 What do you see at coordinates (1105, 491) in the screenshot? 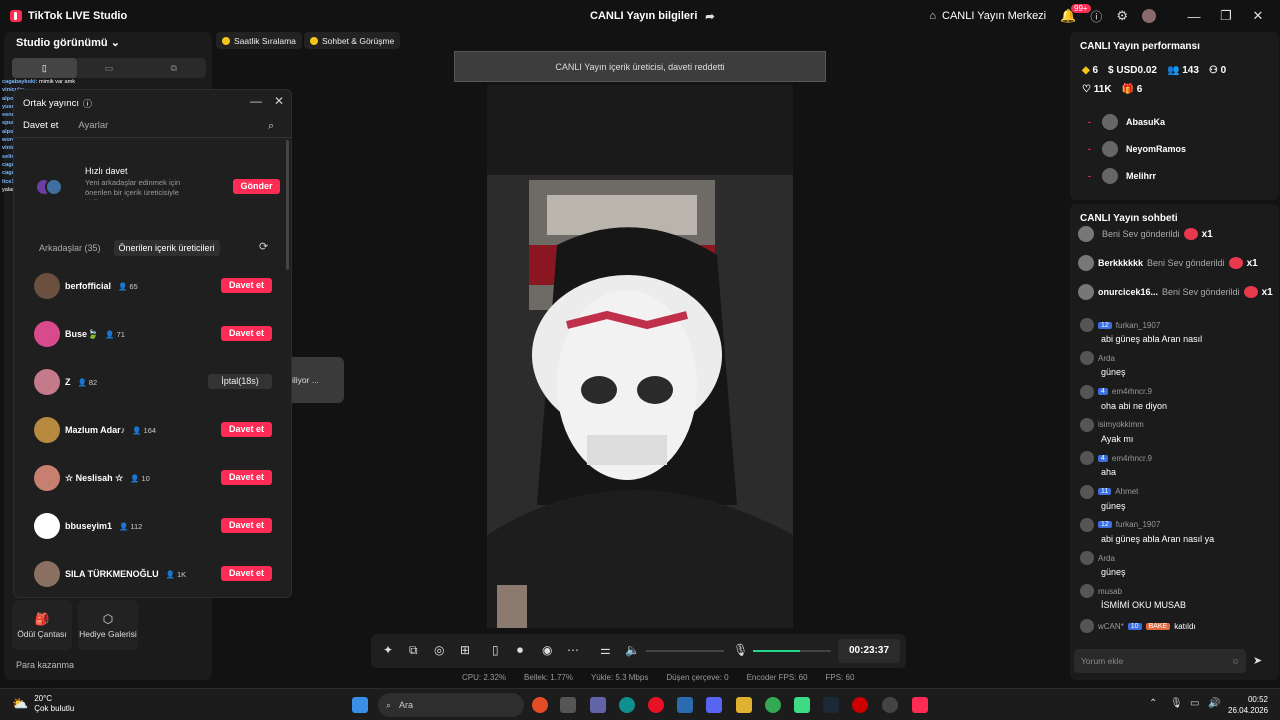
I see `level-badge: 11` at bounding box center [1105, 491].